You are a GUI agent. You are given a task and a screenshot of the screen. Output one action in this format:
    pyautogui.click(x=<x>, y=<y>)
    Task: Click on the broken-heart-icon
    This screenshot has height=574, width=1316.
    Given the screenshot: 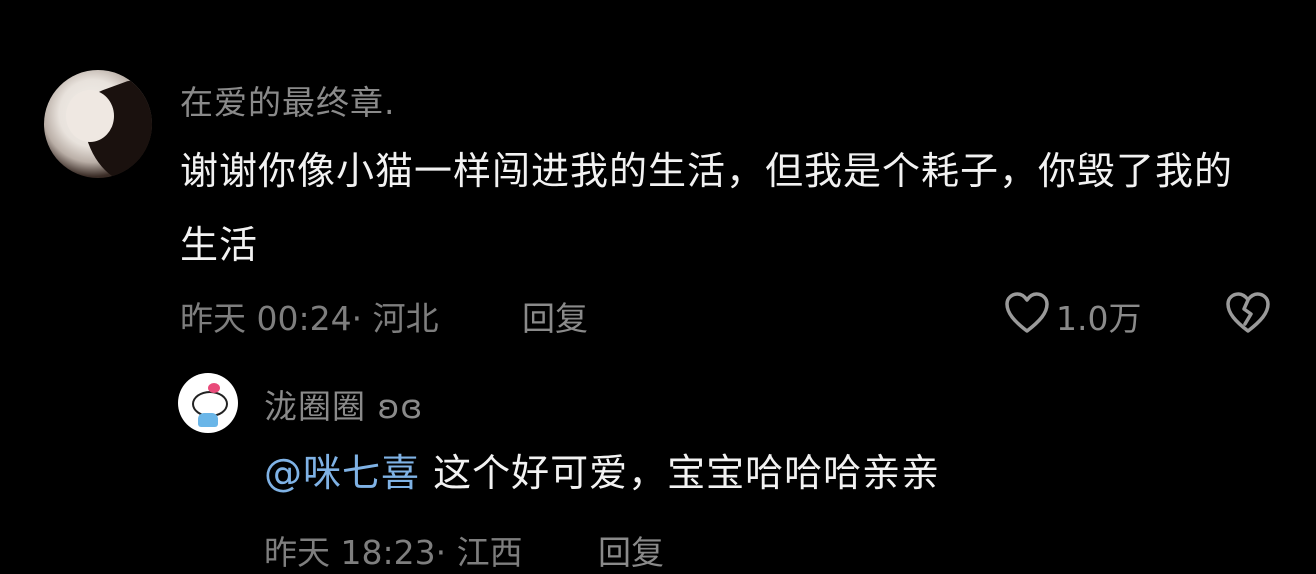 What is the action you would take?
    pyautogui.click(x=1248, y=313)
    